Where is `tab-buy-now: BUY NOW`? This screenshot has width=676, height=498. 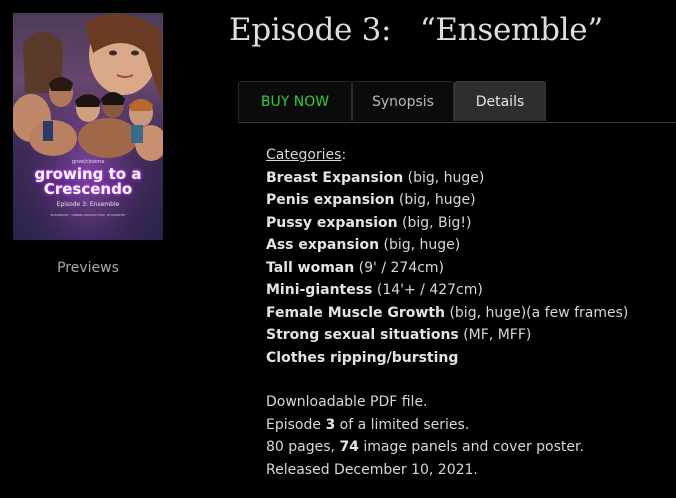 tab-buy-now: BUY NOW is located at coordinates (295, 101).